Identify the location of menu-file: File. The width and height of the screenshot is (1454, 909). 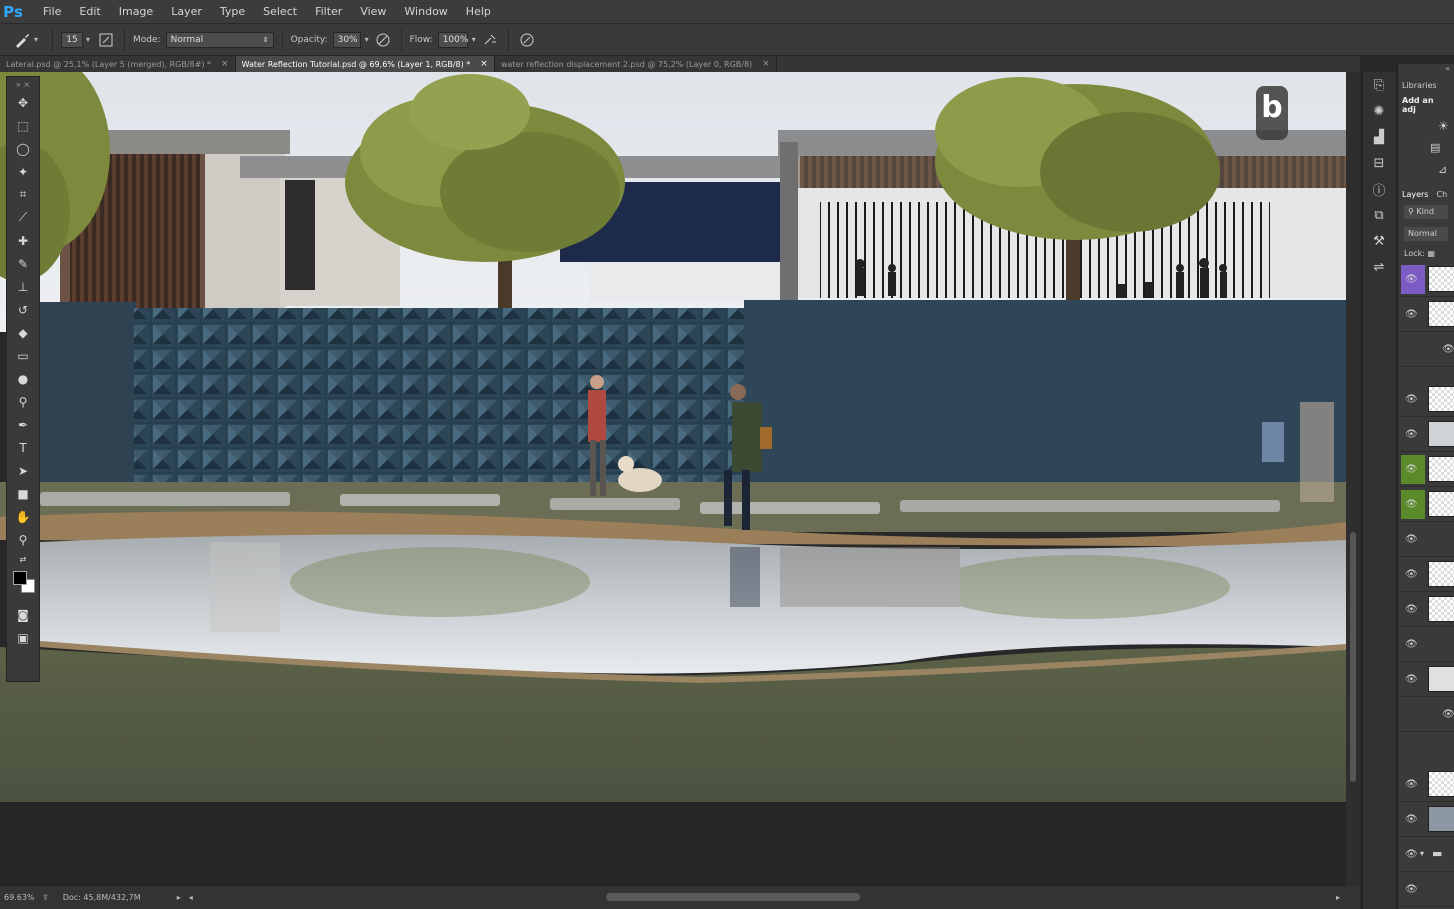
(52, 12).